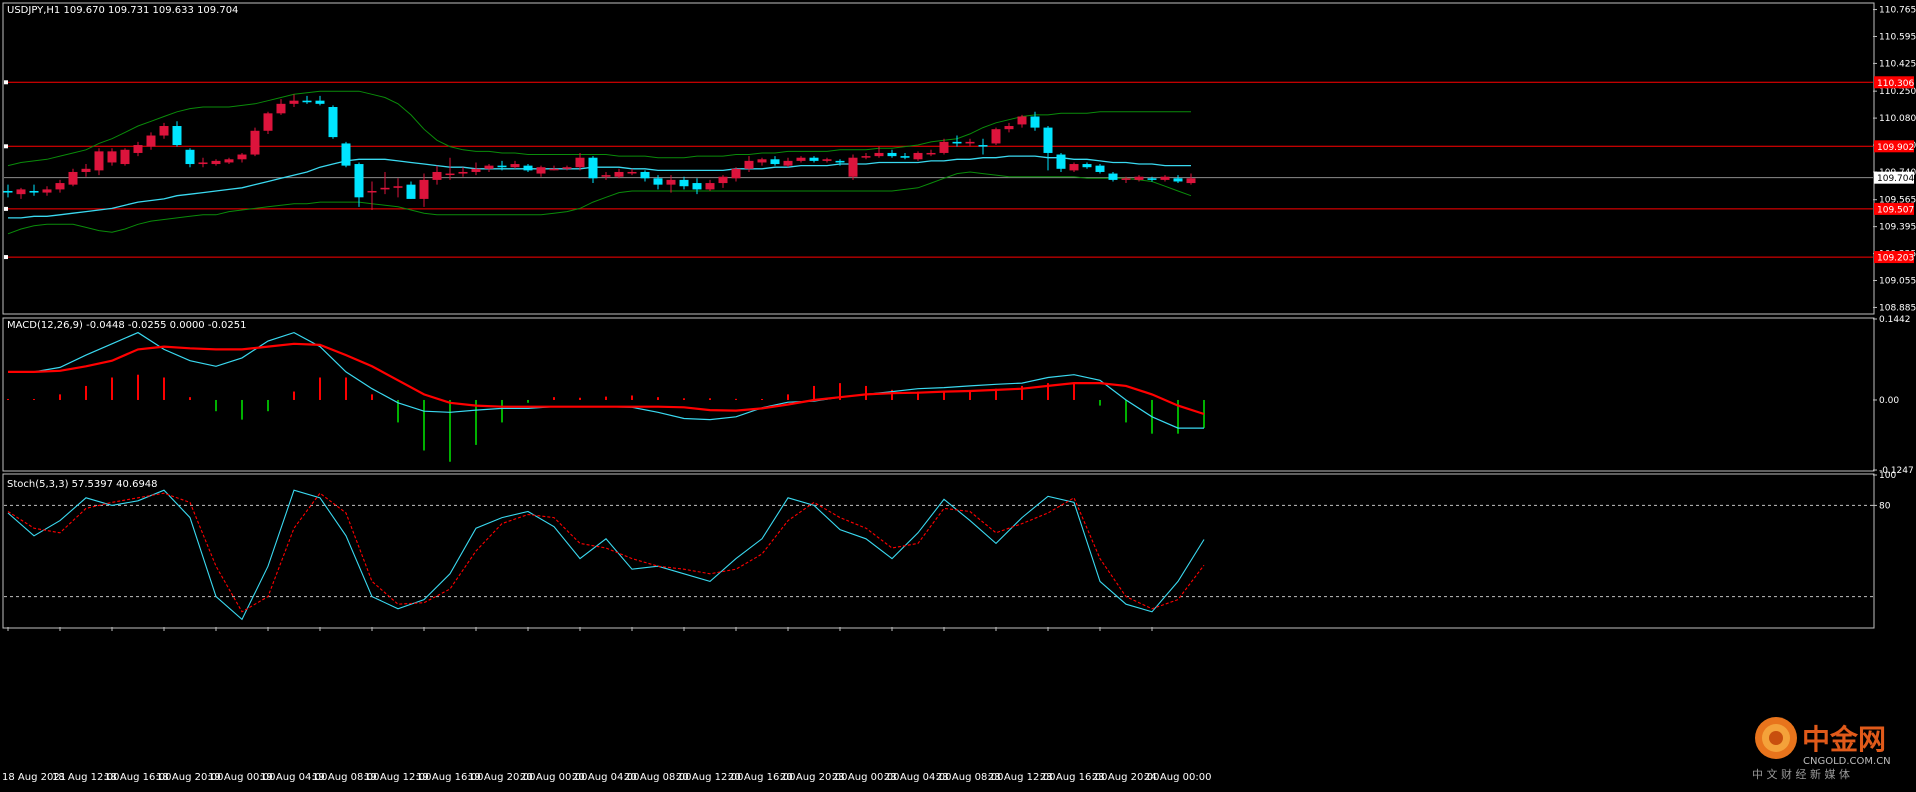 This screenshot has width=1916, height=792. What do you see at coordinates (599, 203) in the screenshot?
I see `bollinger-lower-line` at bounding box center [599, 203].